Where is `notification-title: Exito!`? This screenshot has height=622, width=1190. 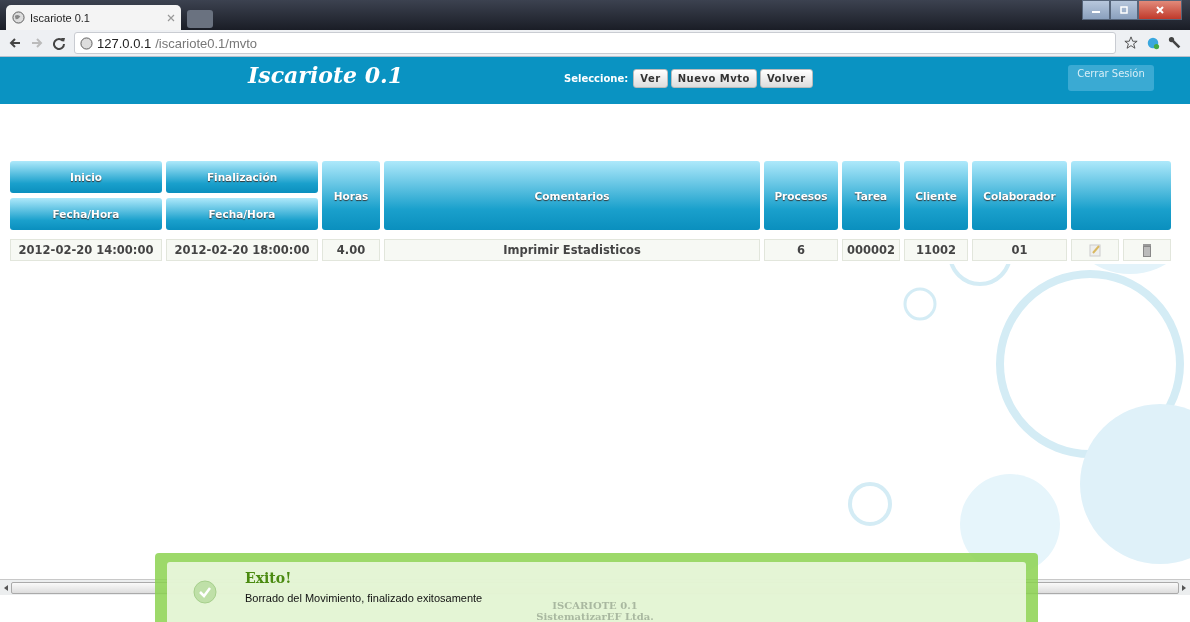 notification-title: Exito! is located at coordinates (269, 578).